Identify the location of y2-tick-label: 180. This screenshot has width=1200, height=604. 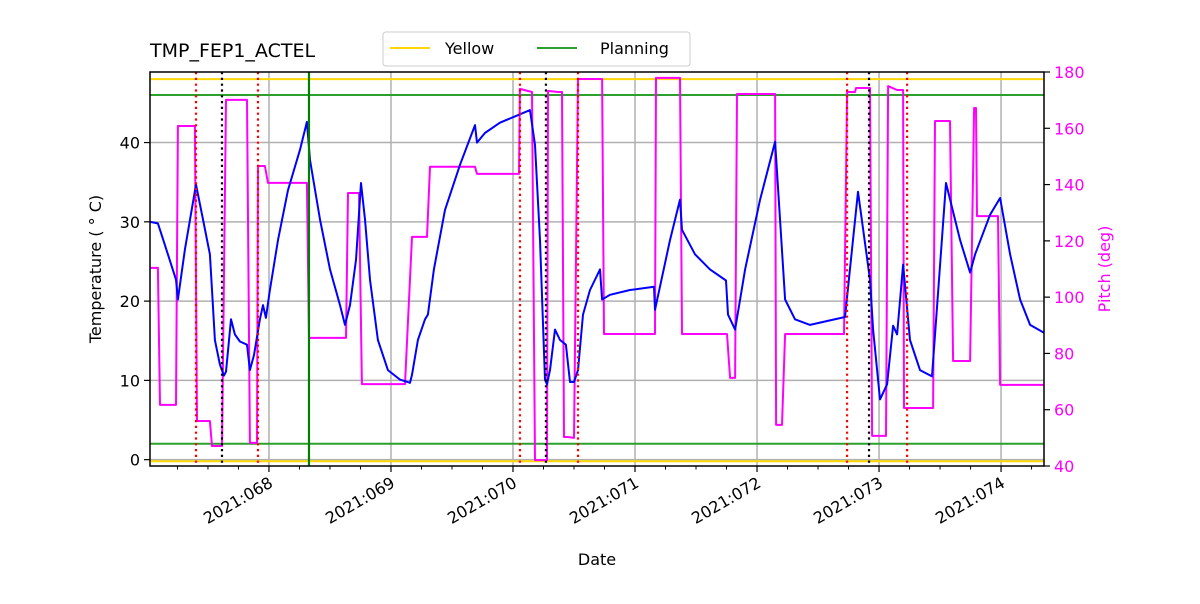
(1069, 72).